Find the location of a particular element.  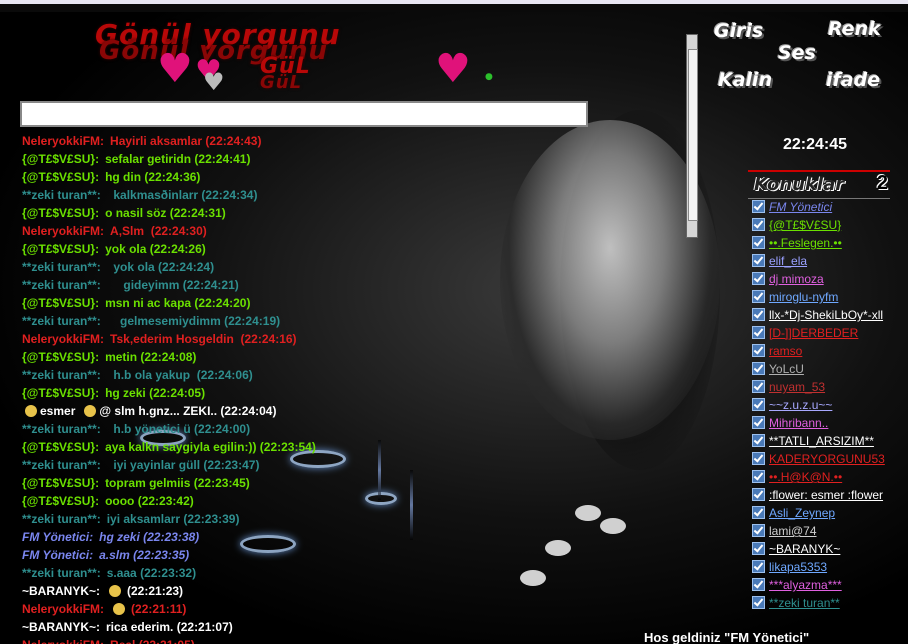

user-list-item: likapa5353 is located at coordinates (827, 567).